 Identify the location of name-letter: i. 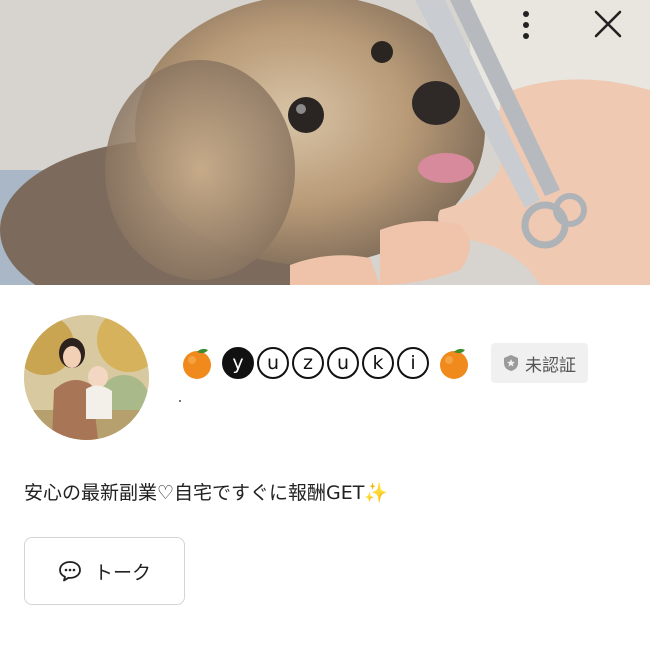
(413, 363).